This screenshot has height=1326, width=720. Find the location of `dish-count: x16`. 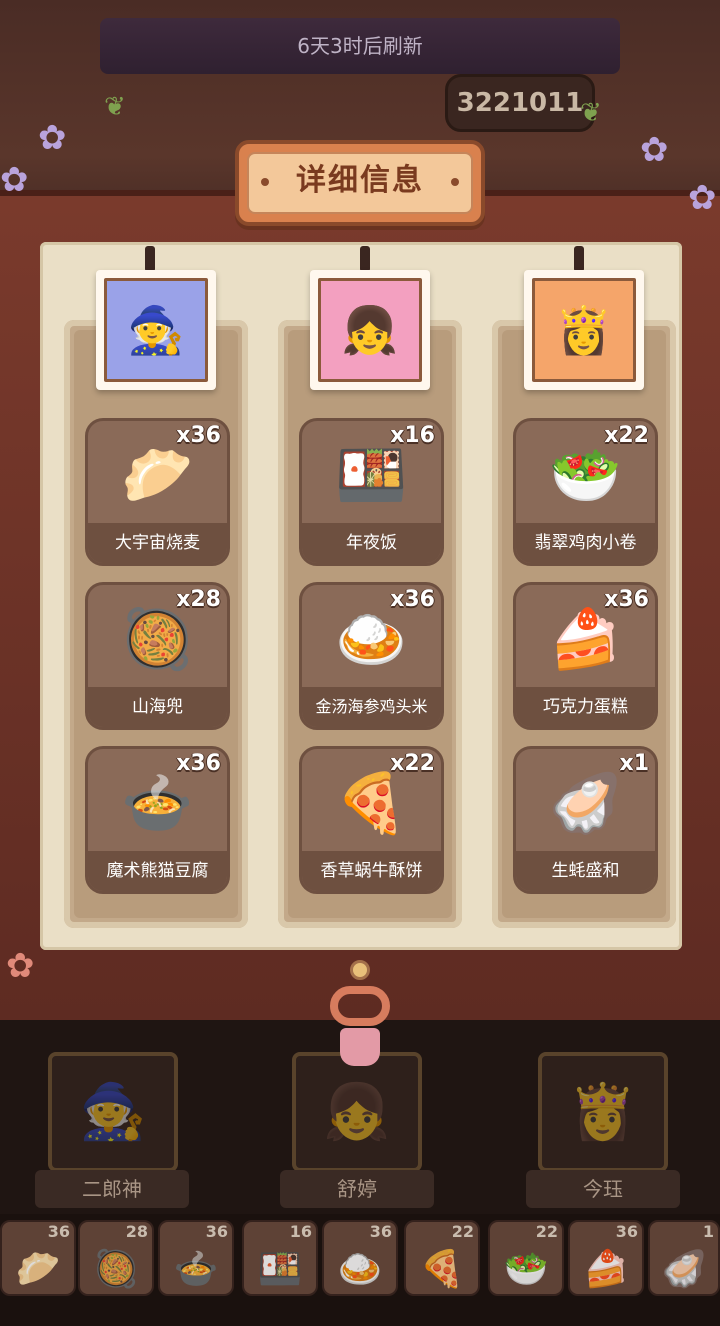

dish-count: x16 is located at coordinates (412, 435).